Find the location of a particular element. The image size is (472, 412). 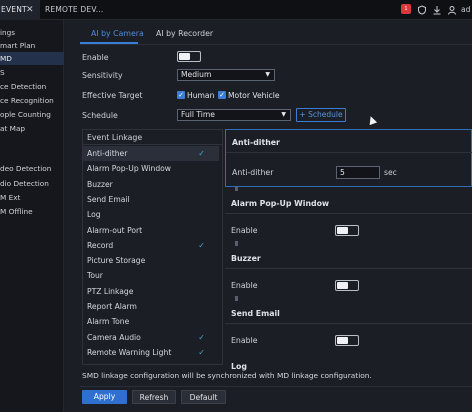

alarm-popup-enable-label: Enable is located at coordinates (244, 230).